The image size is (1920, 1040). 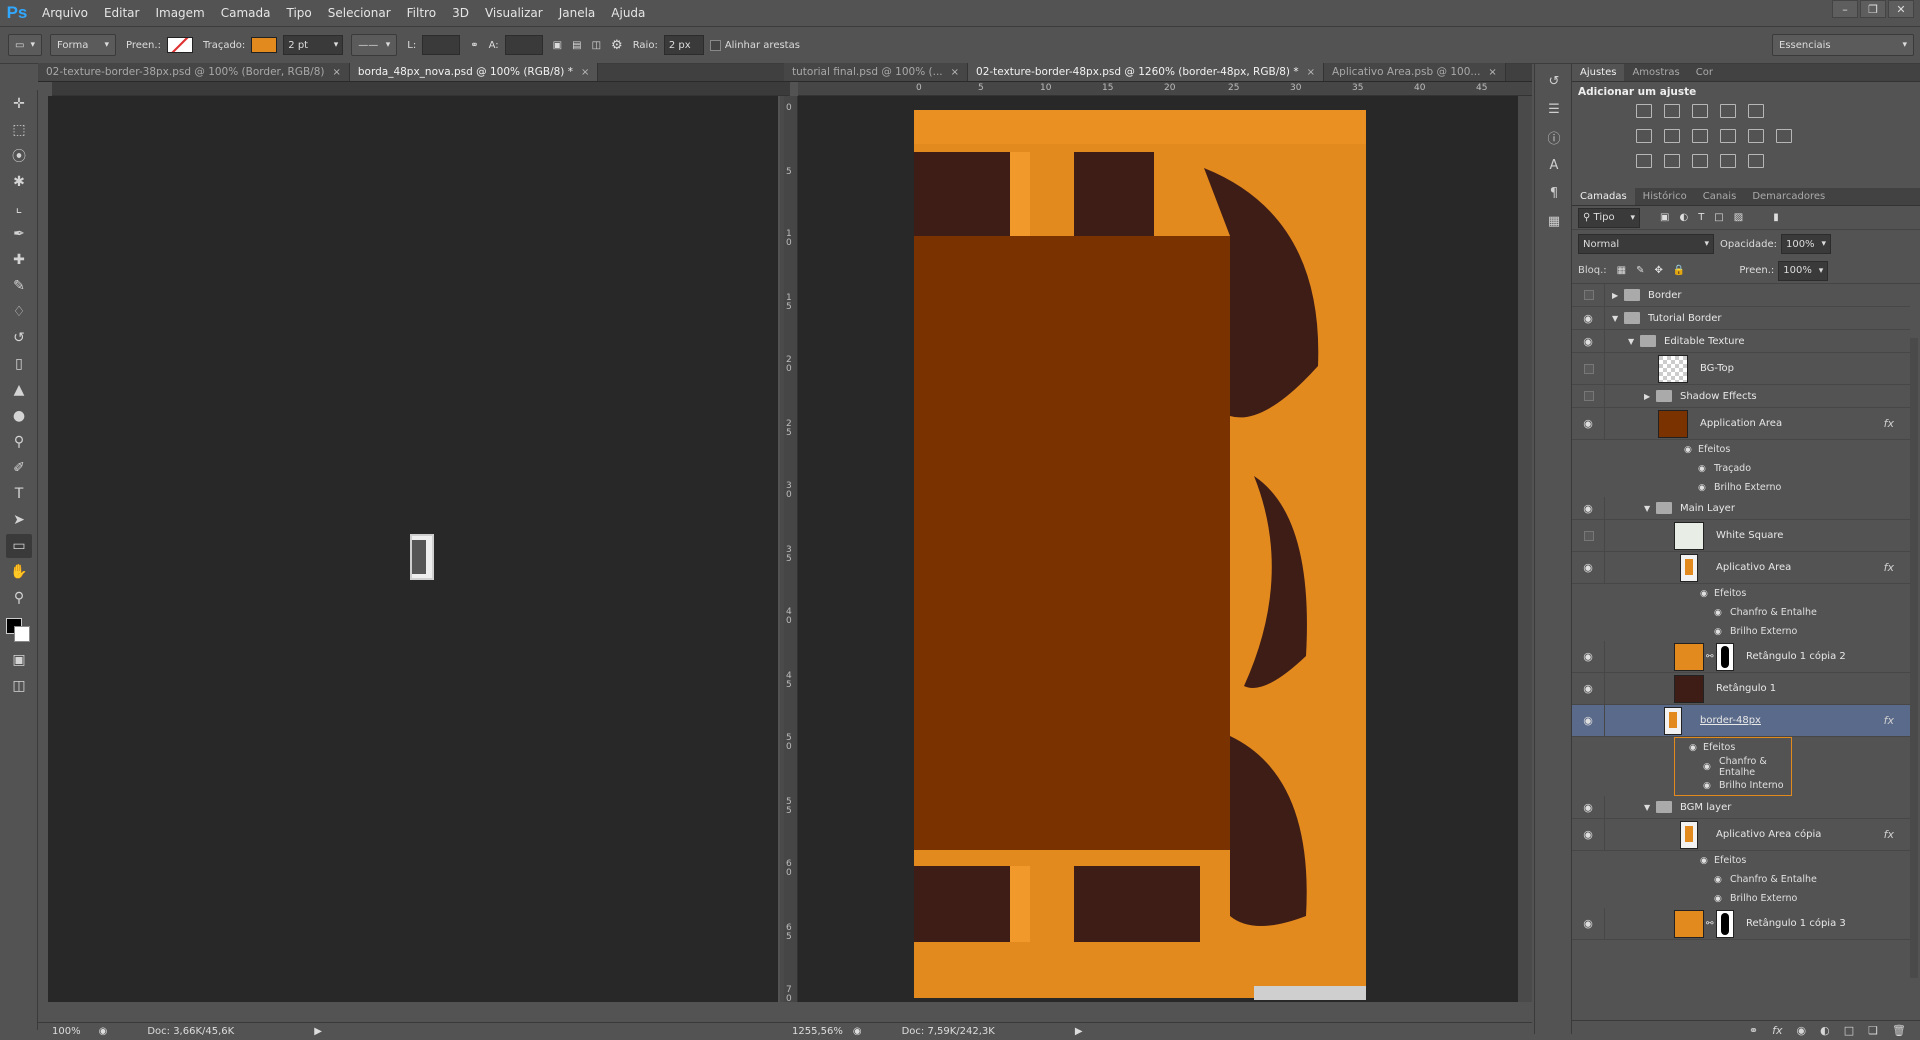 I want to click on right-zoom: 1255,56%, so click(x=817, y=1031).